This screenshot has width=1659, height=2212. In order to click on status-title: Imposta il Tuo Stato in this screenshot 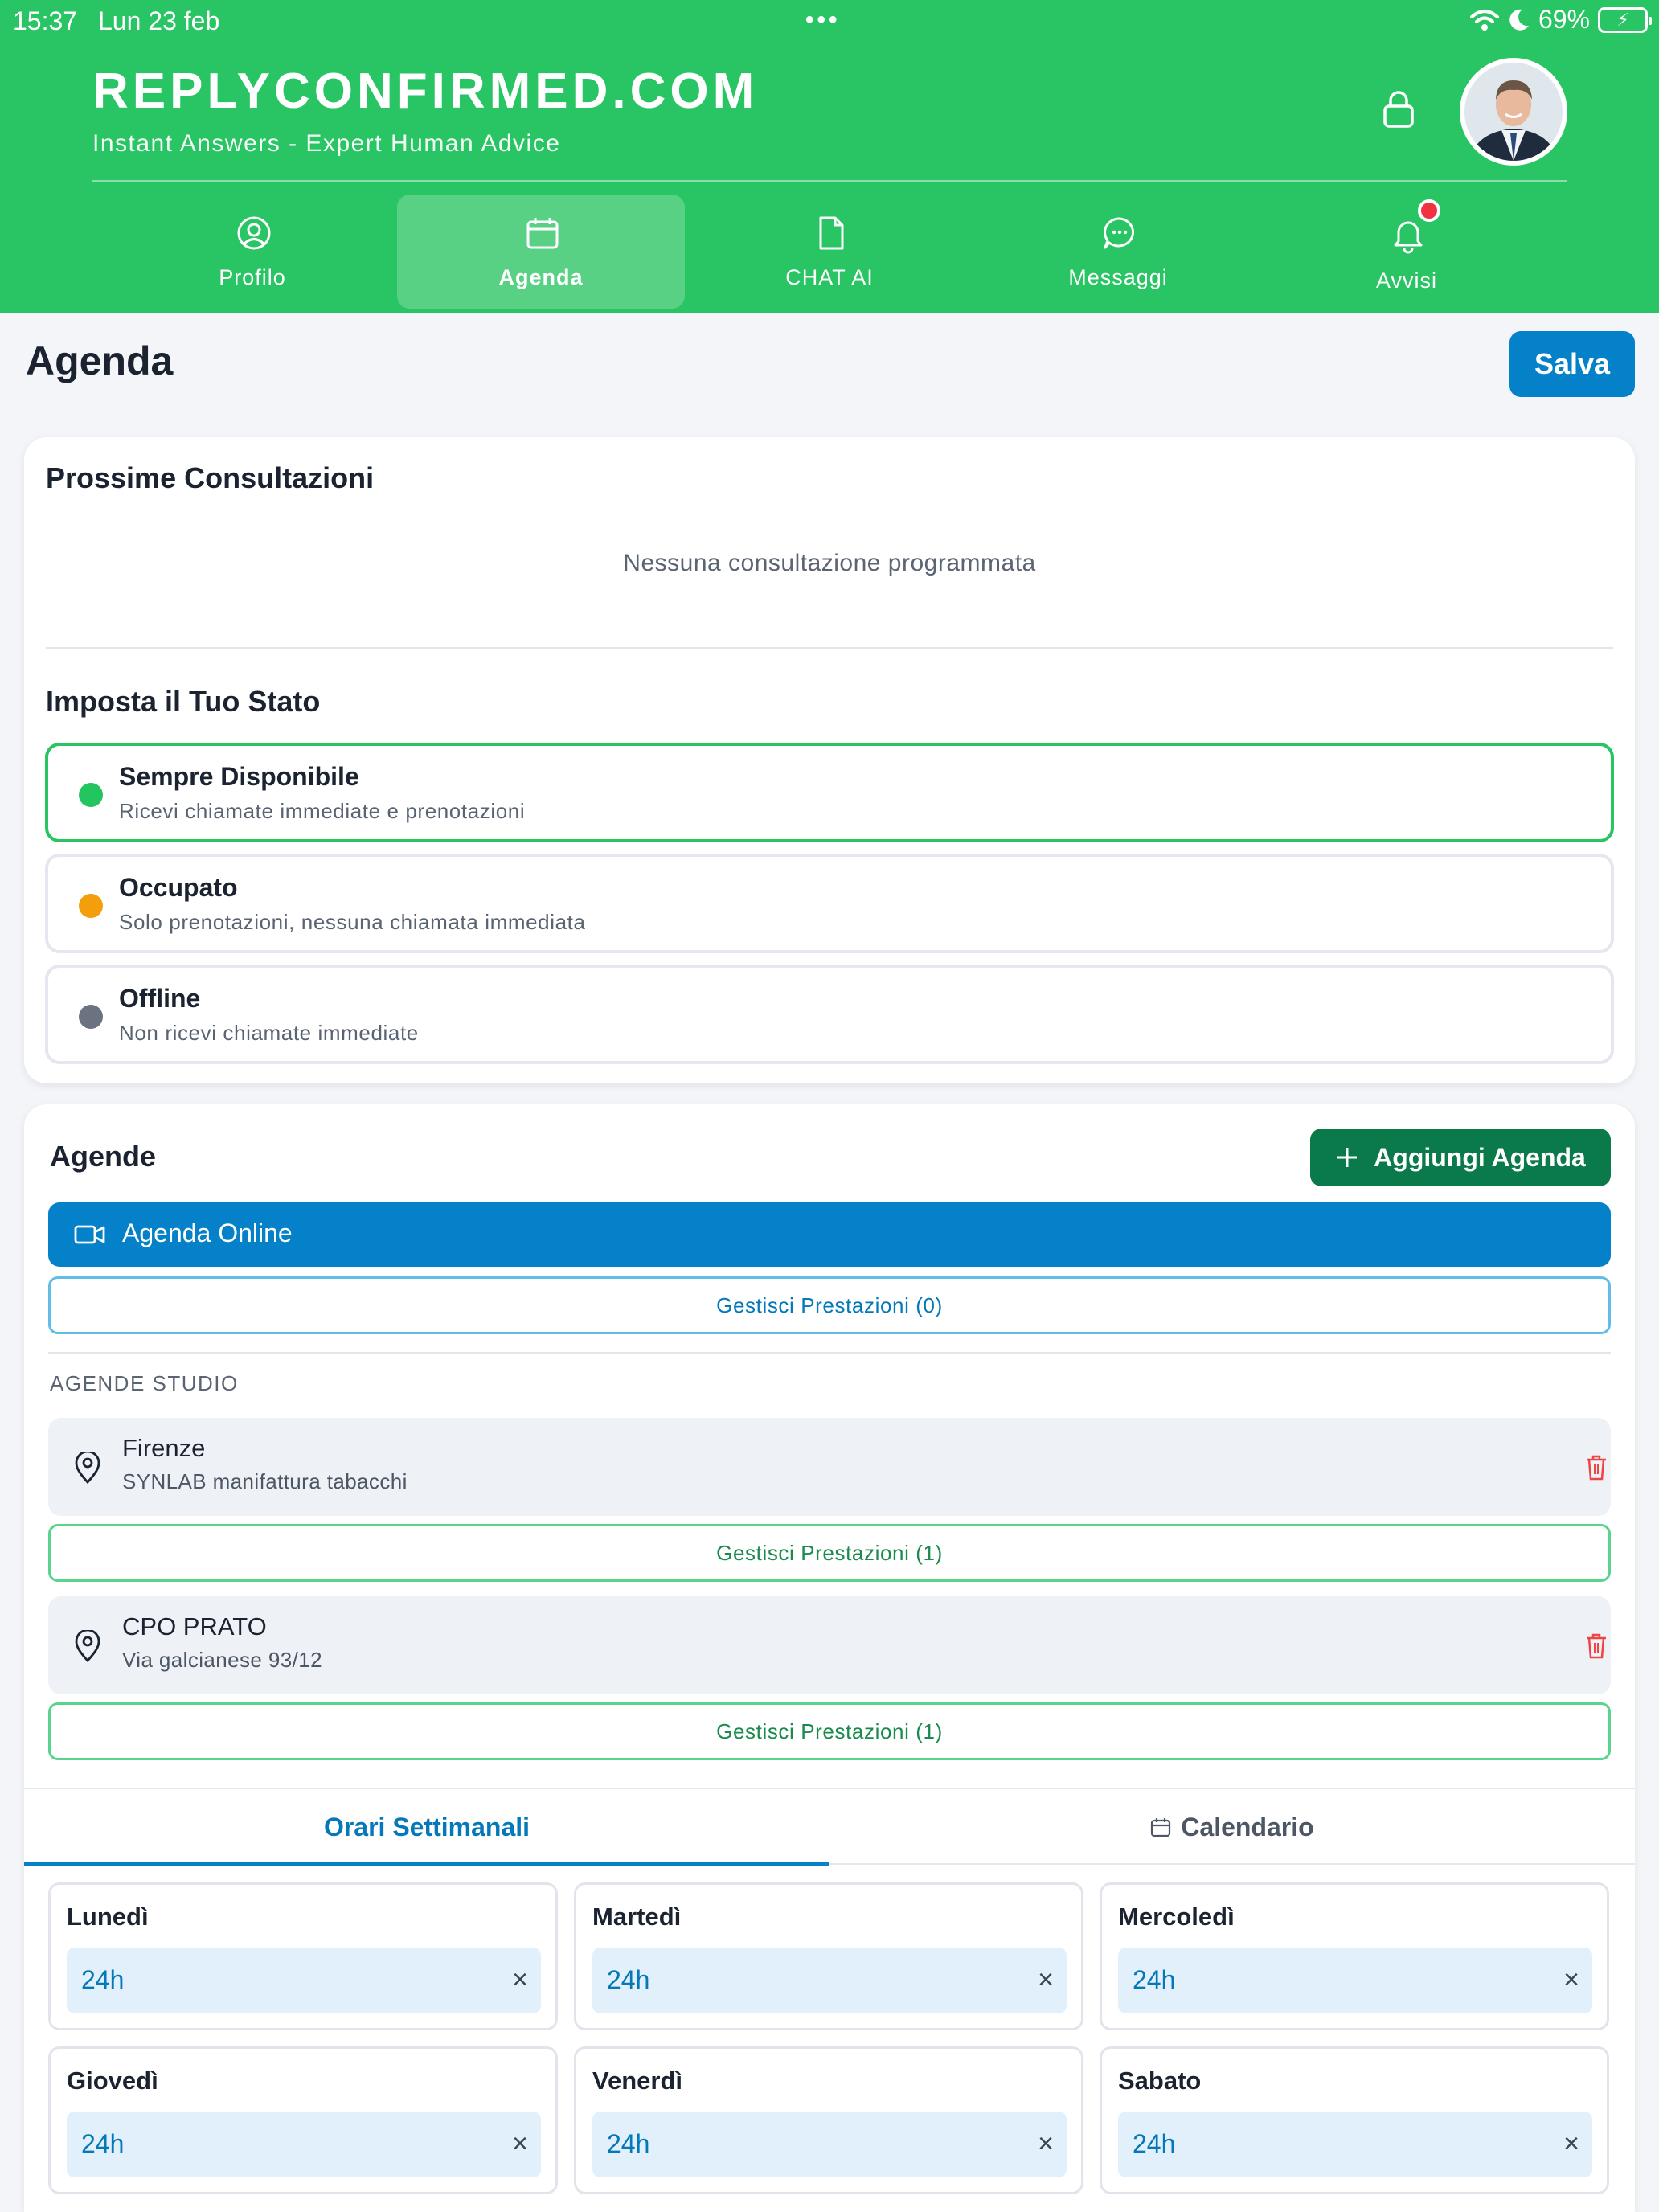, I will do `click(183, 701)`.